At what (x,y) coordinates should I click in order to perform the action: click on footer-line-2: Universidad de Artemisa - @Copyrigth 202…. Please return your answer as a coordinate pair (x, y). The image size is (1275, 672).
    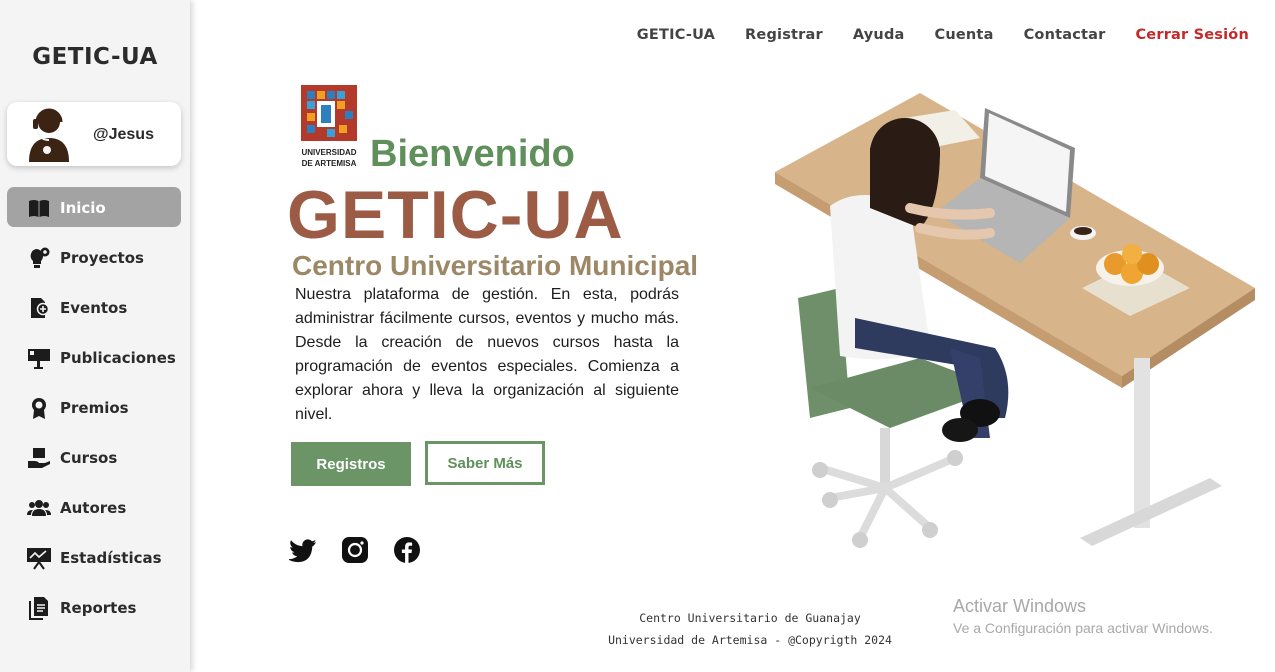
    Looking at the image, I should click on (750, 640).